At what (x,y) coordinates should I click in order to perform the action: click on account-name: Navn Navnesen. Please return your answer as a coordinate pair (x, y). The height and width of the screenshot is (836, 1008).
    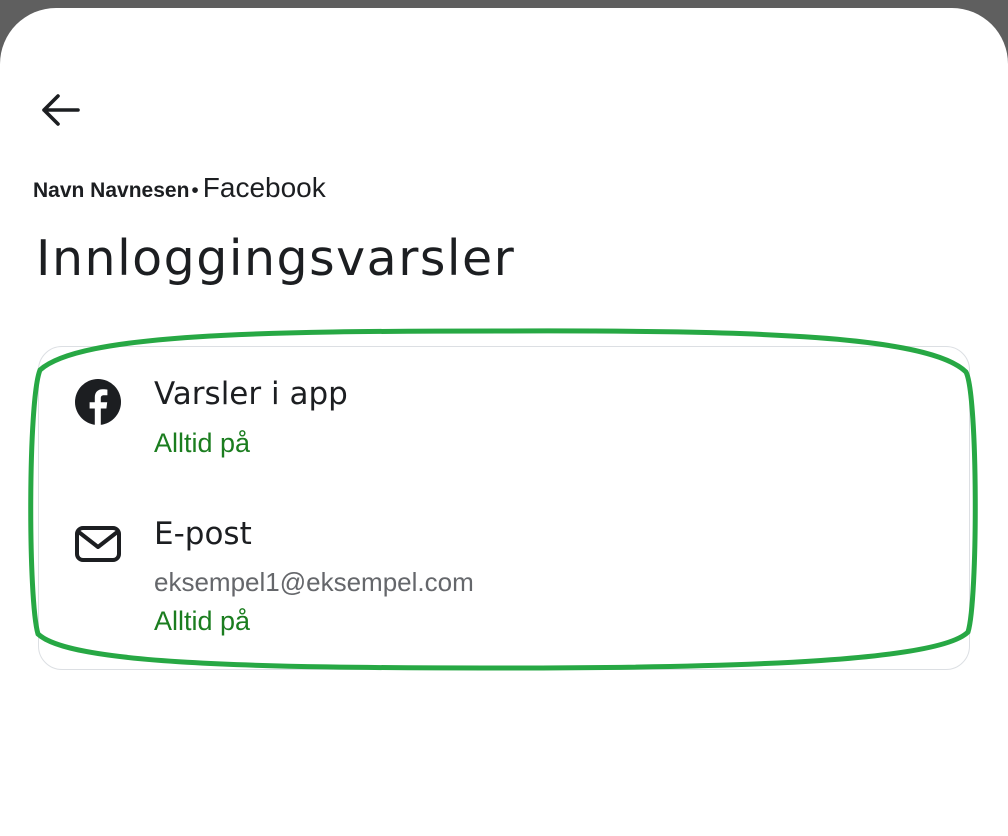
    Looking at the image, I should click on (111, 190).